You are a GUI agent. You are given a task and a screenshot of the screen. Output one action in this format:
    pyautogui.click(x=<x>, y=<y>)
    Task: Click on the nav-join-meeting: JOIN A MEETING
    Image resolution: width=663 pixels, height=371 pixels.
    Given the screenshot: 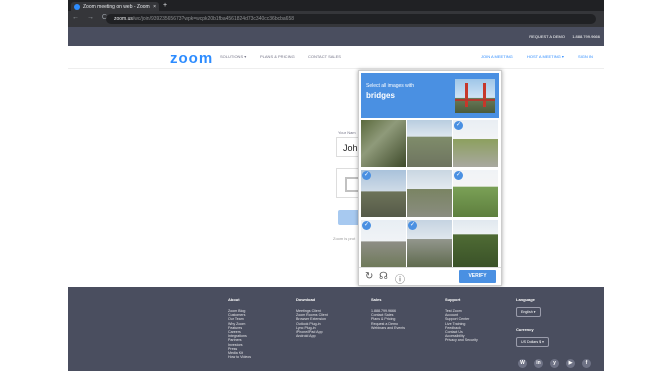 What is the action you would take?
    pyautogui.click(x=497, y=56)
    